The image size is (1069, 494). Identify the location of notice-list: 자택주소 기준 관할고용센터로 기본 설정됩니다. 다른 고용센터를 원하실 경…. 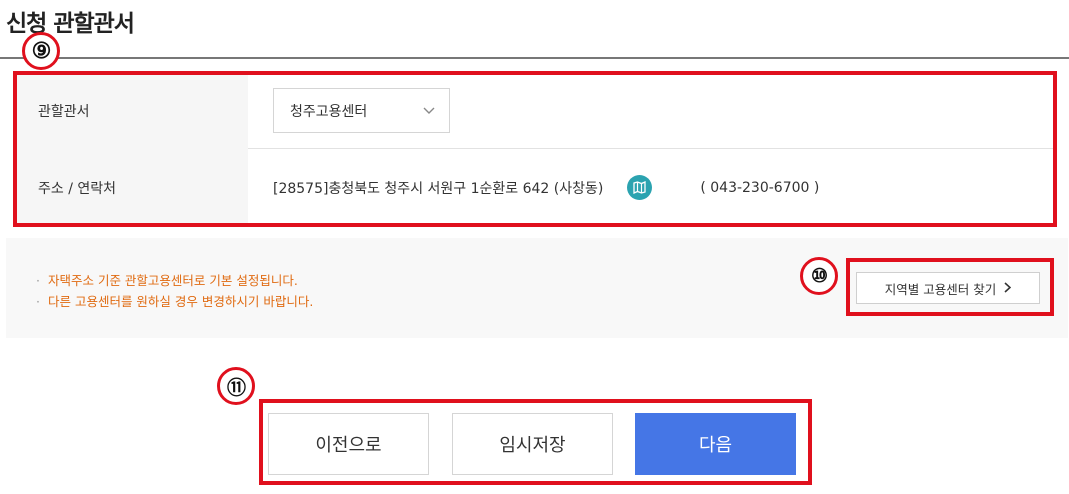
(174, 291).